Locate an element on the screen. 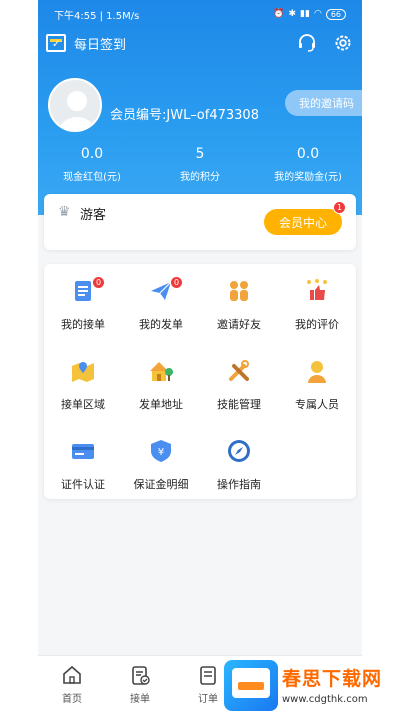 The image size is (400, 711). member-center-badge: 1 is located at coordinates (339, 207).